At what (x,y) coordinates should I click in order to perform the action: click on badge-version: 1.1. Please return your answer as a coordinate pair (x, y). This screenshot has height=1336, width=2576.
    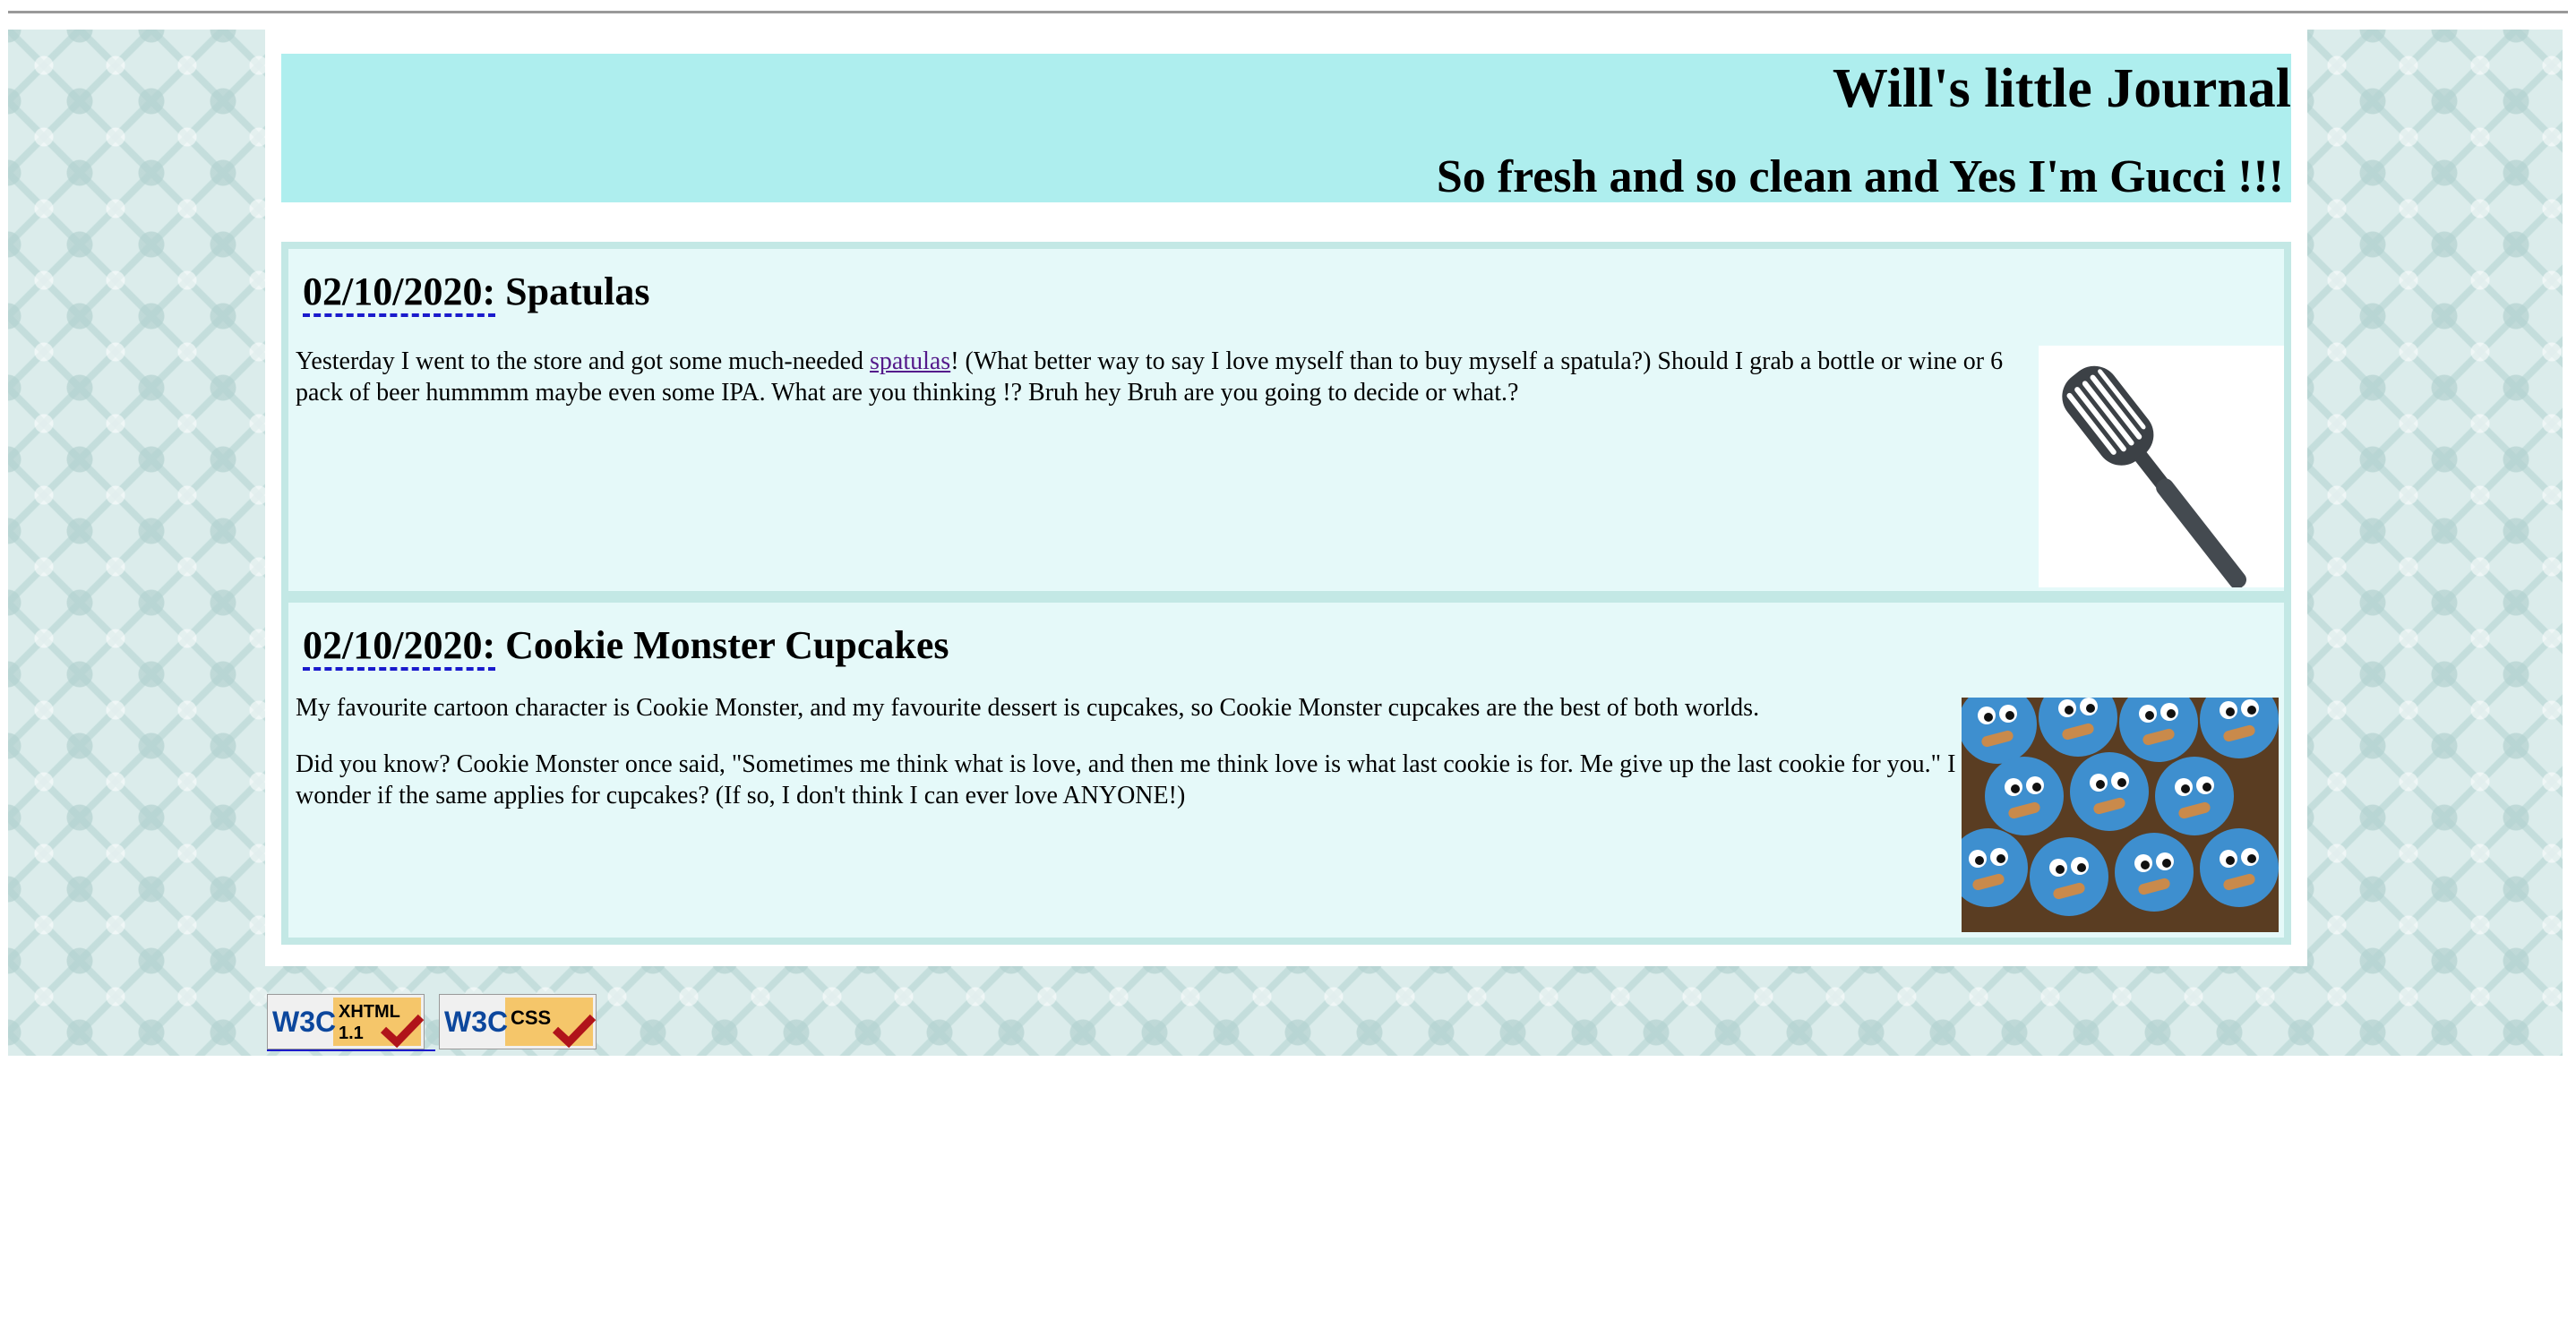
    Looking at the image, I should click on (351, 1033).